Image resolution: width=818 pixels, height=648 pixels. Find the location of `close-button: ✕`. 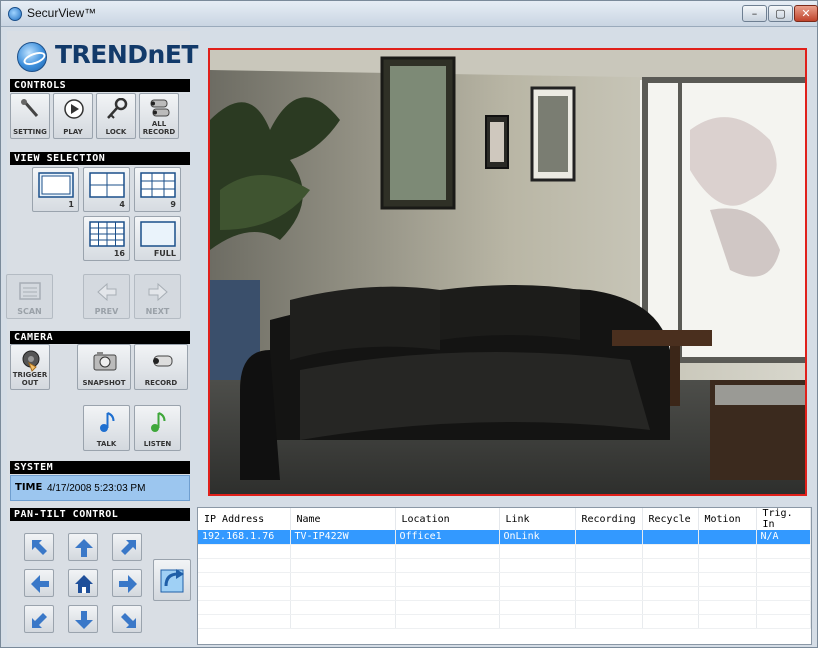

close-button: ✕ is located at coordinates (806, 13).